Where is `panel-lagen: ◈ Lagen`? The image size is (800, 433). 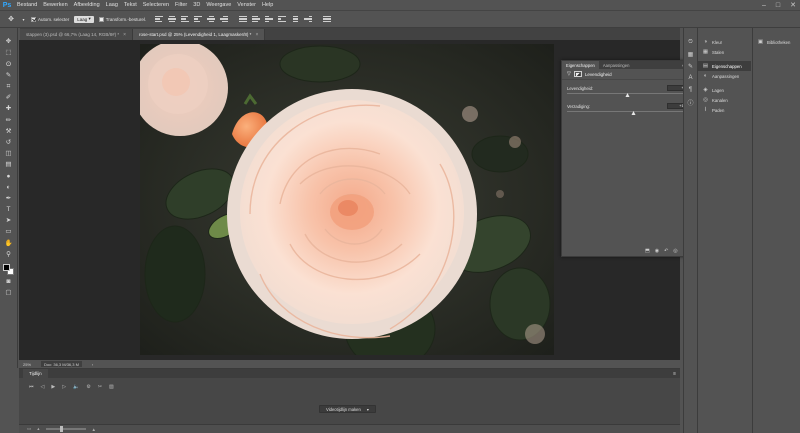 panel-lagen: ◈ Lagen is located at coordinates (724, 90).